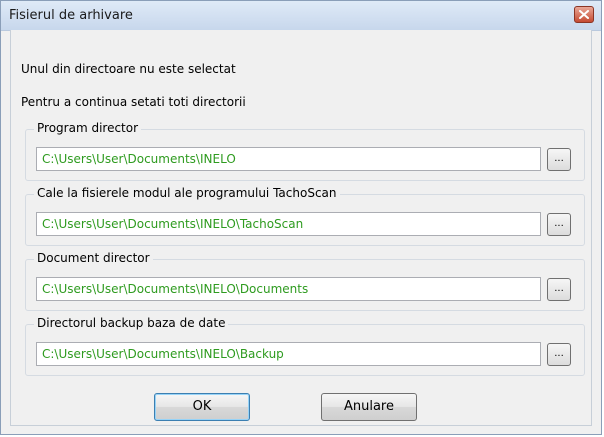 The image size is (604, 437). Describe the element at coordinates (288, 289) in the screenshot. I see `document-director-field: C:\Users\User\Documents\INELO\Documents` at that location.